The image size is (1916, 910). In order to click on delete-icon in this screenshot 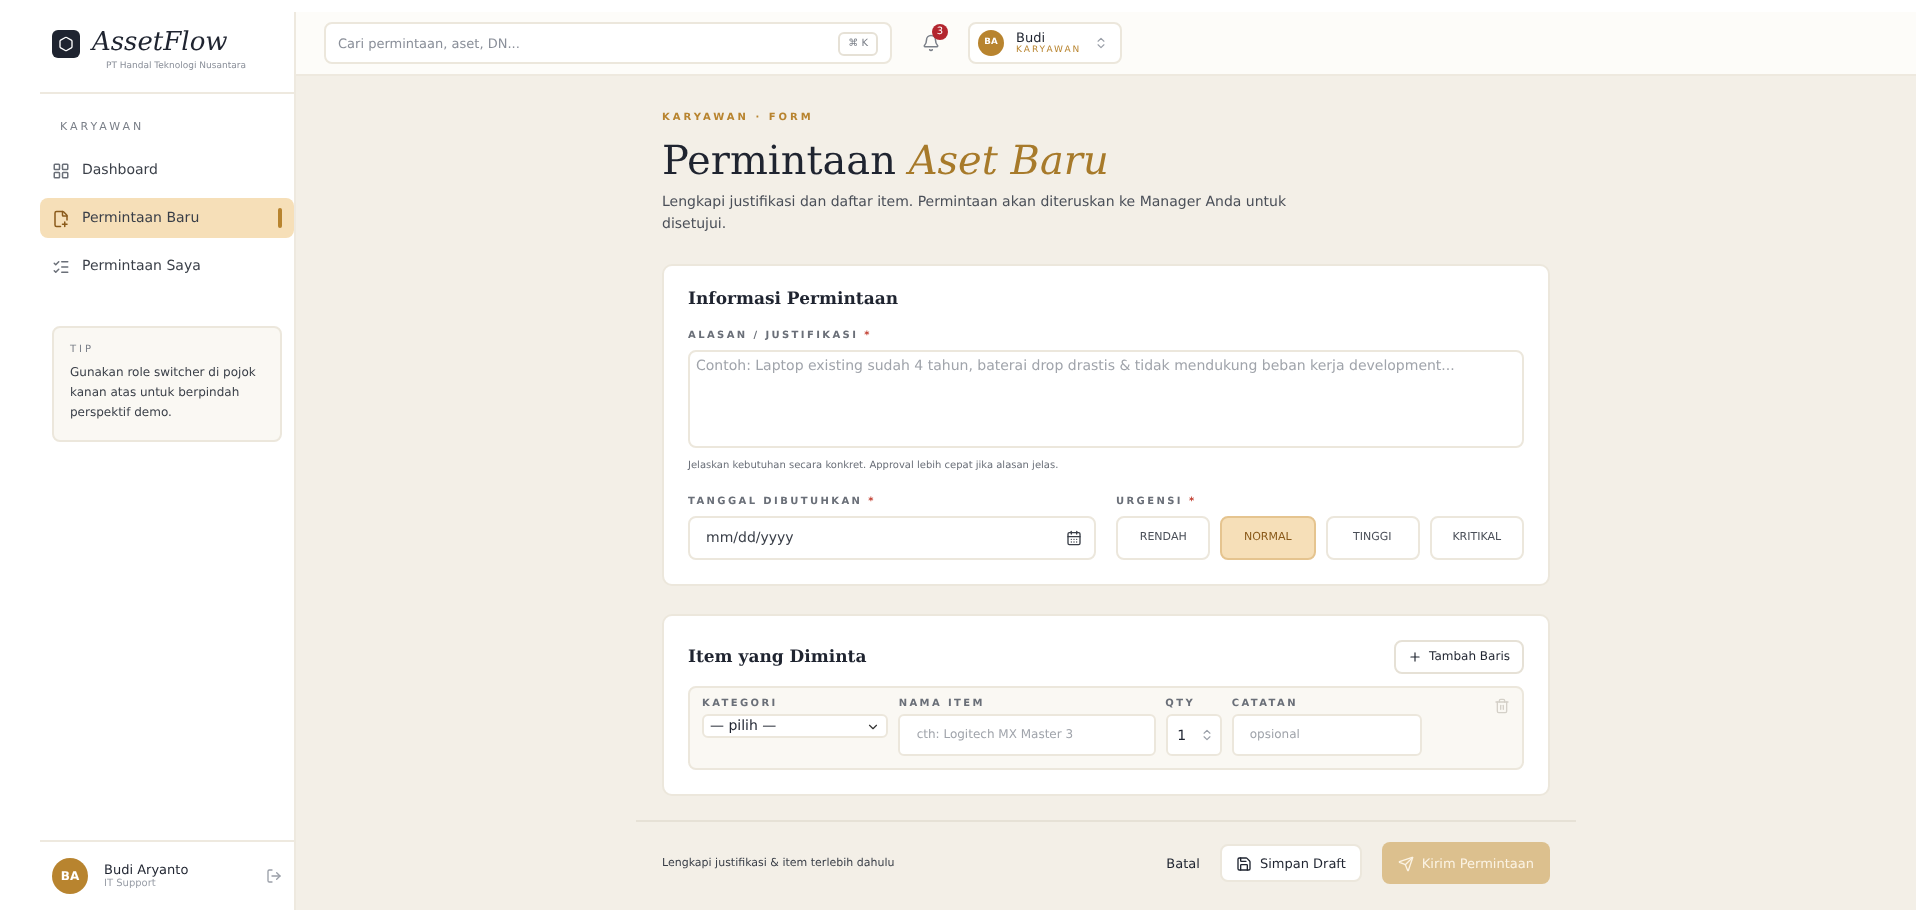, I will do `click(1502, 706)`.